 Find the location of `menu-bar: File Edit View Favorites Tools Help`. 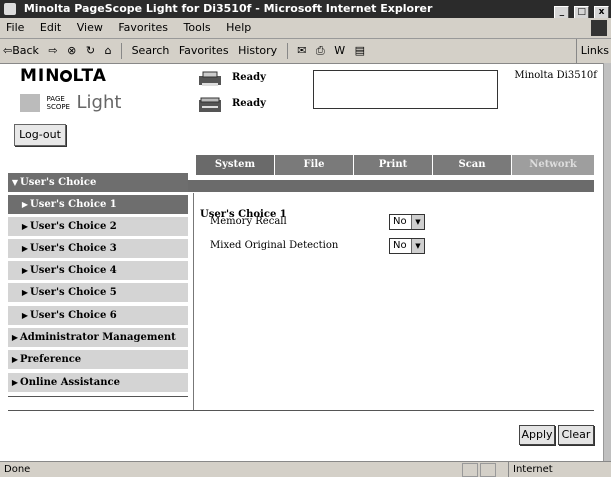

menu-bar: File Edit View Favorites Tools Help is located at coordinates (305, 28).